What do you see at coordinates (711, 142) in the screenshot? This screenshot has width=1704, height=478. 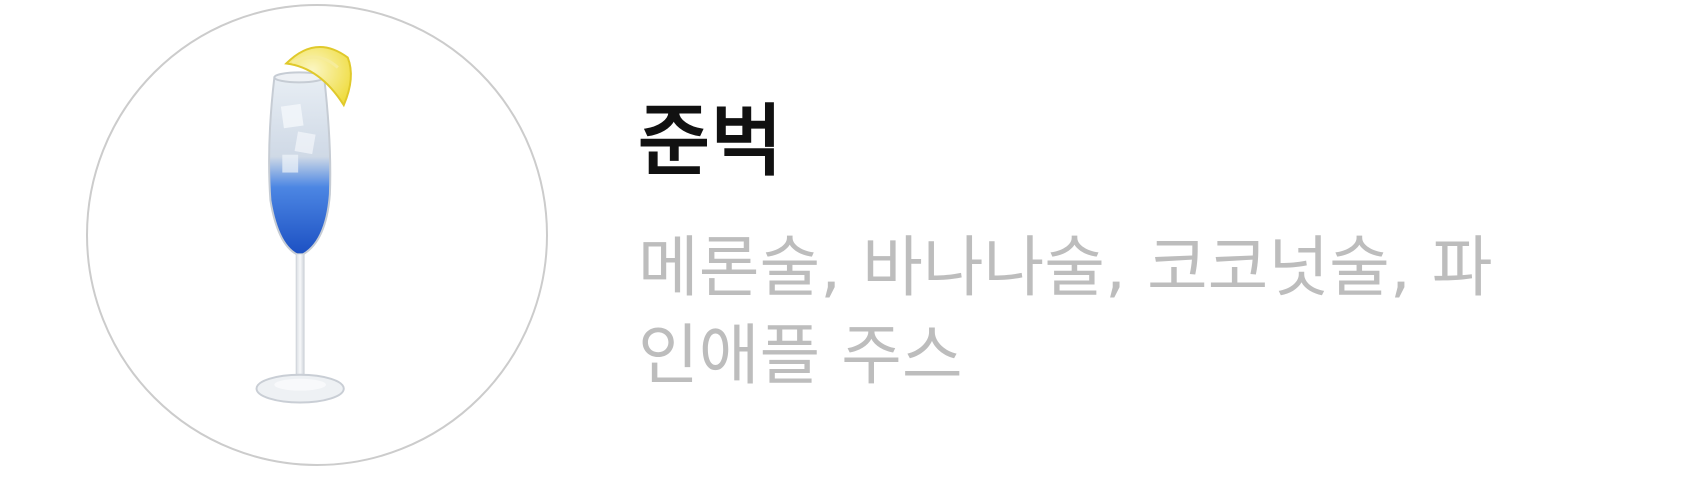 I see `drink-name: 준벅` at bounding box center [711, 142].